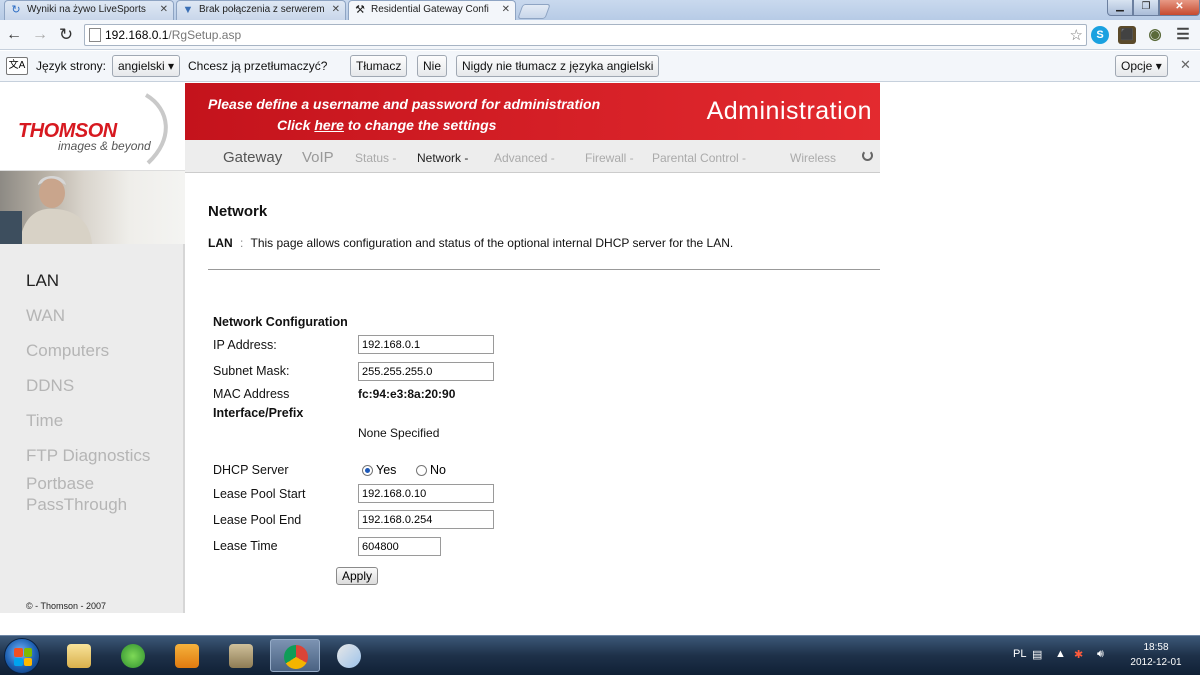  What do you see at coordinates (1179, 8) in the screenshot?
I see `close-window-button: ✕` at bounding box center [1179, 8].